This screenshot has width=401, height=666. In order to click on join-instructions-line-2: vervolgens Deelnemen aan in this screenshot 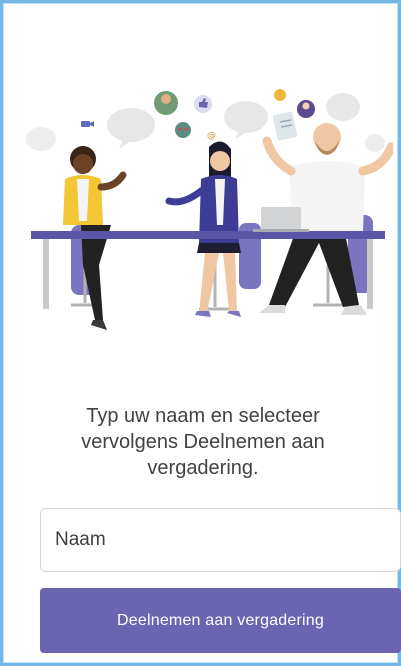, I will do `click(203, 442)`.